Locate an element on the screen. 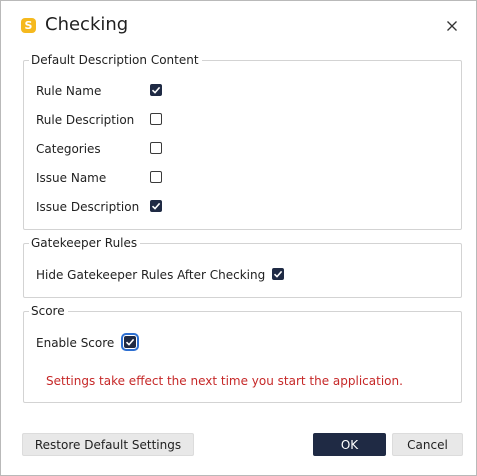  rule-name-checkbox is located at coordinates (156, 90).